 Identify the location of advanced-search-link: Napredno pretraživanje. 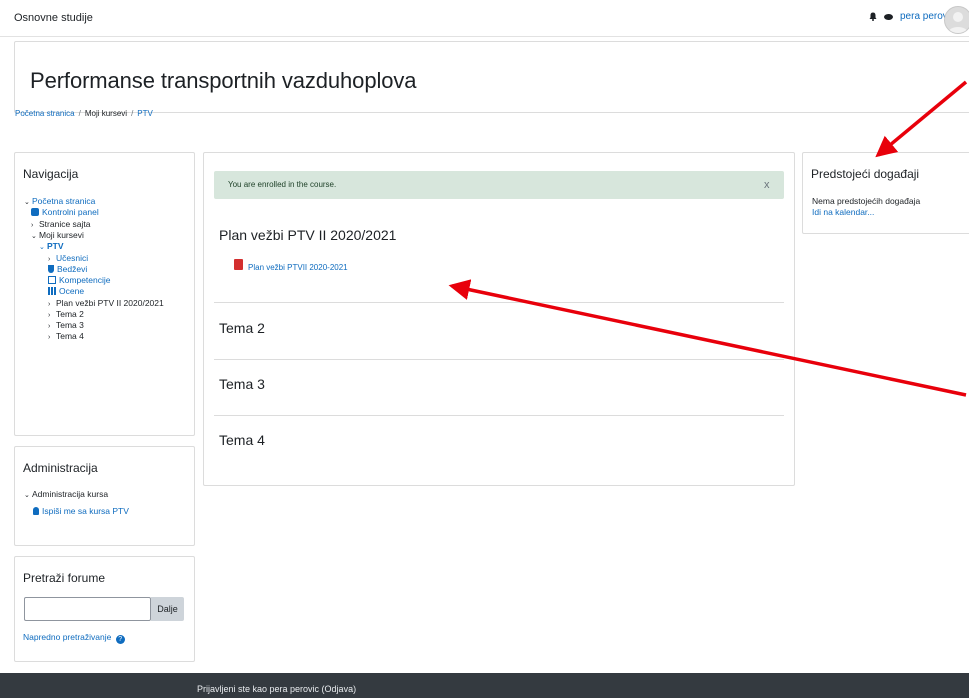
(67, 637).